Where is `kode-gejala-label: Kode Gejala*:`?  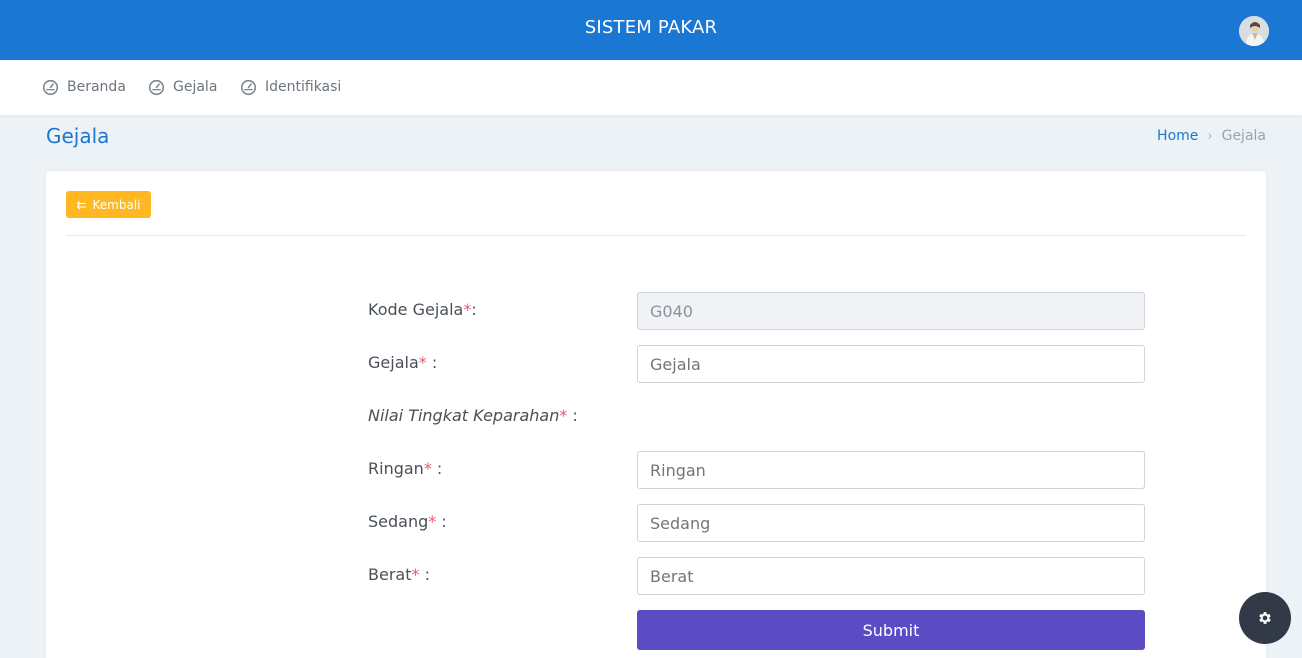
kode-gejala-label: Kode Gejala*: is located at coordinates (422, 310).